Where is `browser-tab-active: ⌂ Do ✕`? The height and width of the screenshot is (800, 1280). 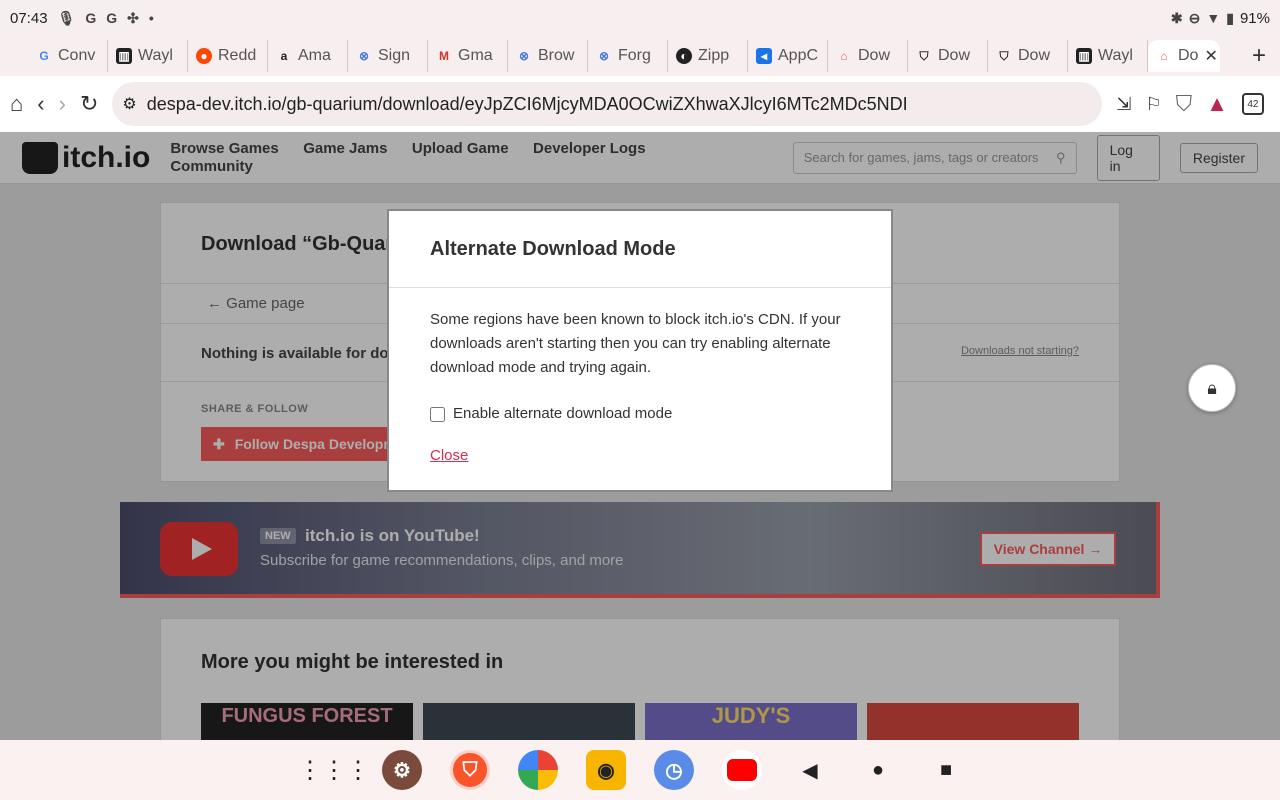 browser-tab-active: ⌂ Do ✕ is located at coordinates (1184, 56).